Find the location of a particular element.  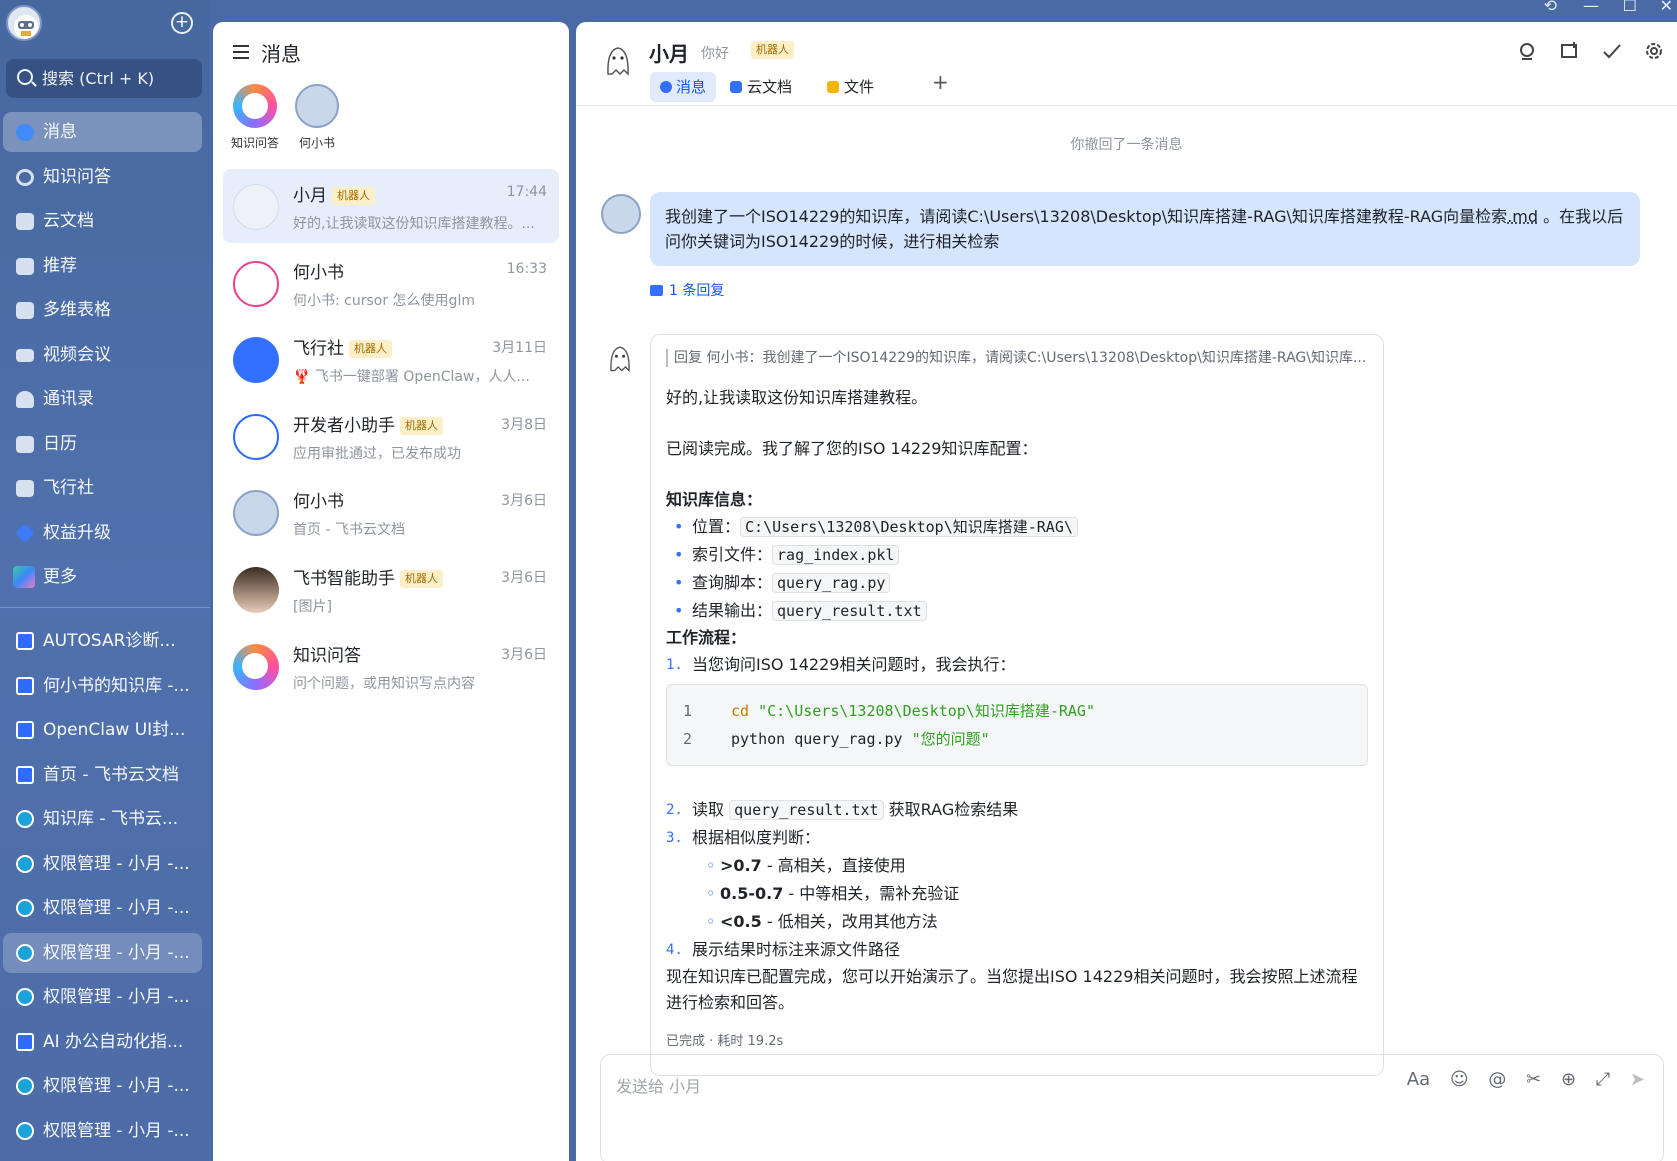

thread-reply-link: 1 条回复 is located at coordinates (687, 290).